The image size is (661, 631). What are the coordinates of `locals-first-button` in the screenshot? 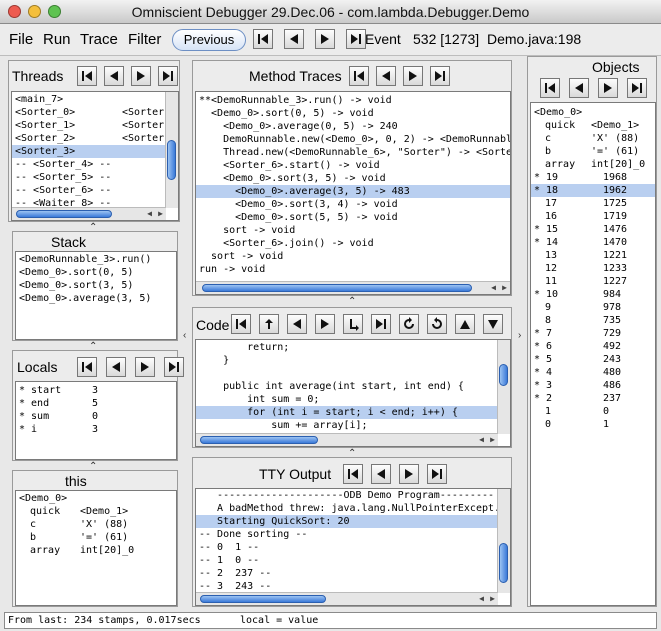 It's located at (87, 367).